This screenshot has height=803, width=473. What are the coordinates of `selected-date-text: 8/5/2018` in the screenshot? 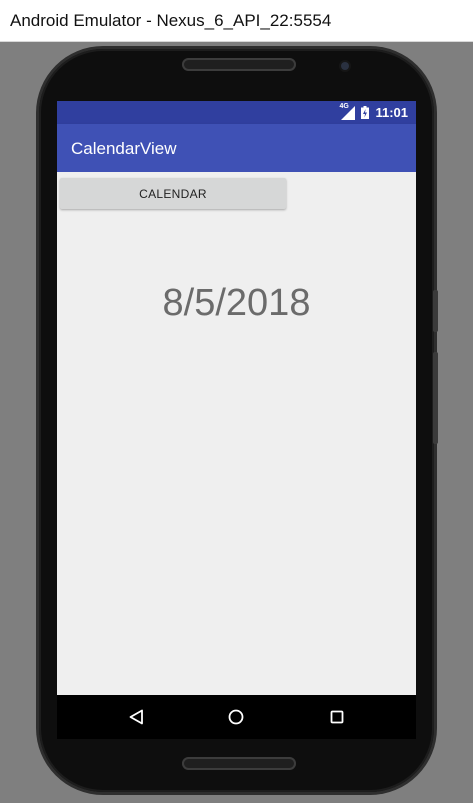 It's located at (236, 303).